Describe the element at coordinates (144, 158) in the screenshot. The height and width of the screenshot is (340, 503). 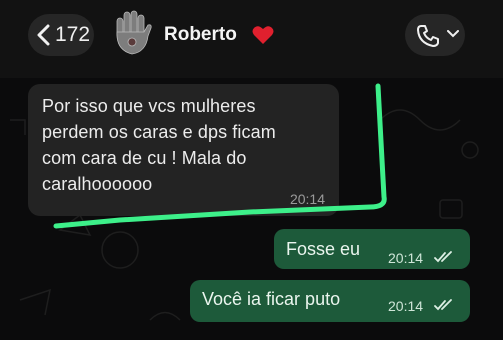
I see `message-line: com cara de cu ! Mala do` at that location.